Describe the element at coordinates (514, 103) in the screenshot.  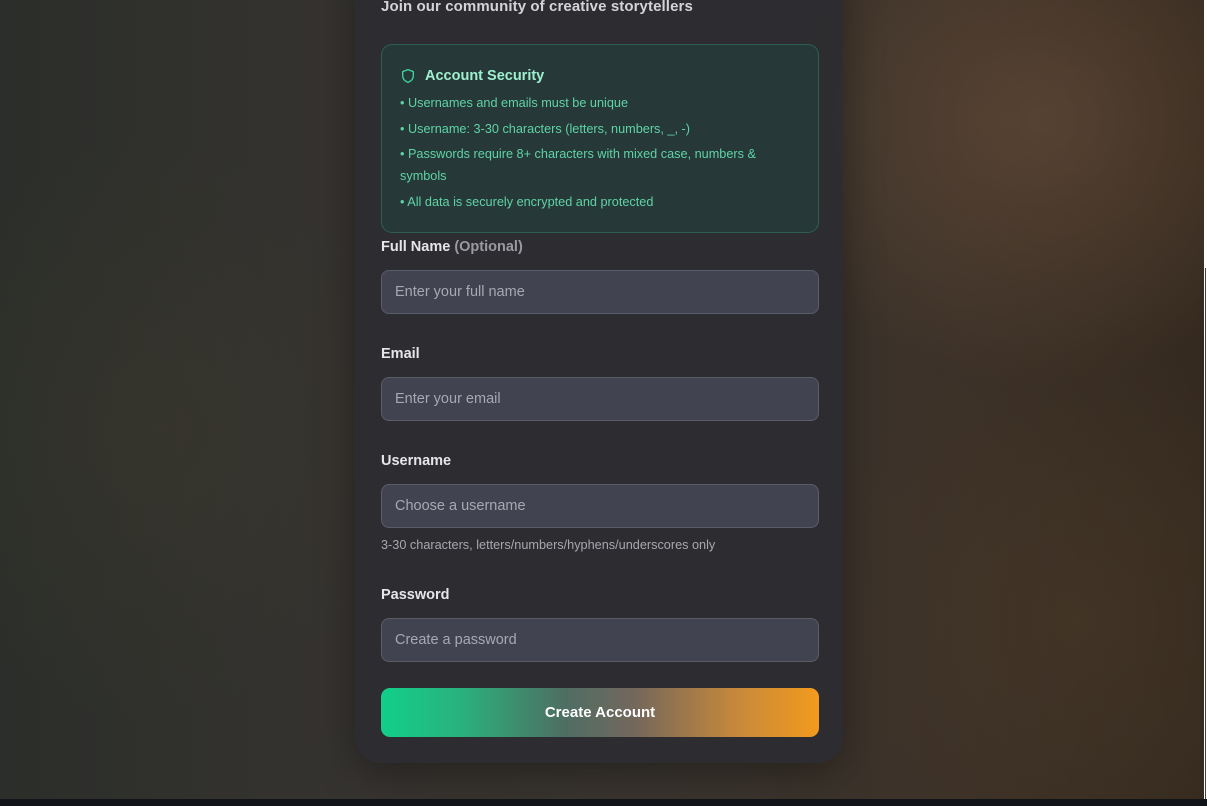
I see `security-rule: • Usernames and emails must be unique` at that location.